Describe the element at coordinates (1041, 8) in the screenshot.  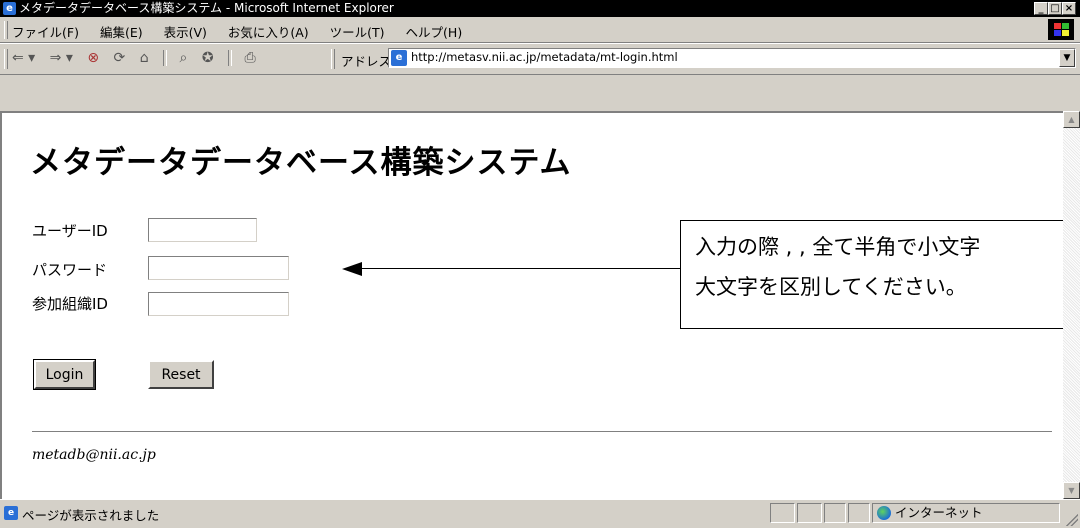
I see `minimize-button: _` at that location.